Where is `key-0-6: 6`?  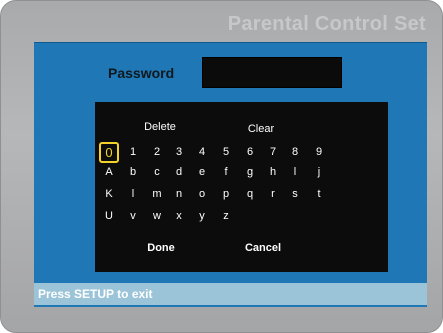
key-0-6: 6 is located at coordinates (250, 152).